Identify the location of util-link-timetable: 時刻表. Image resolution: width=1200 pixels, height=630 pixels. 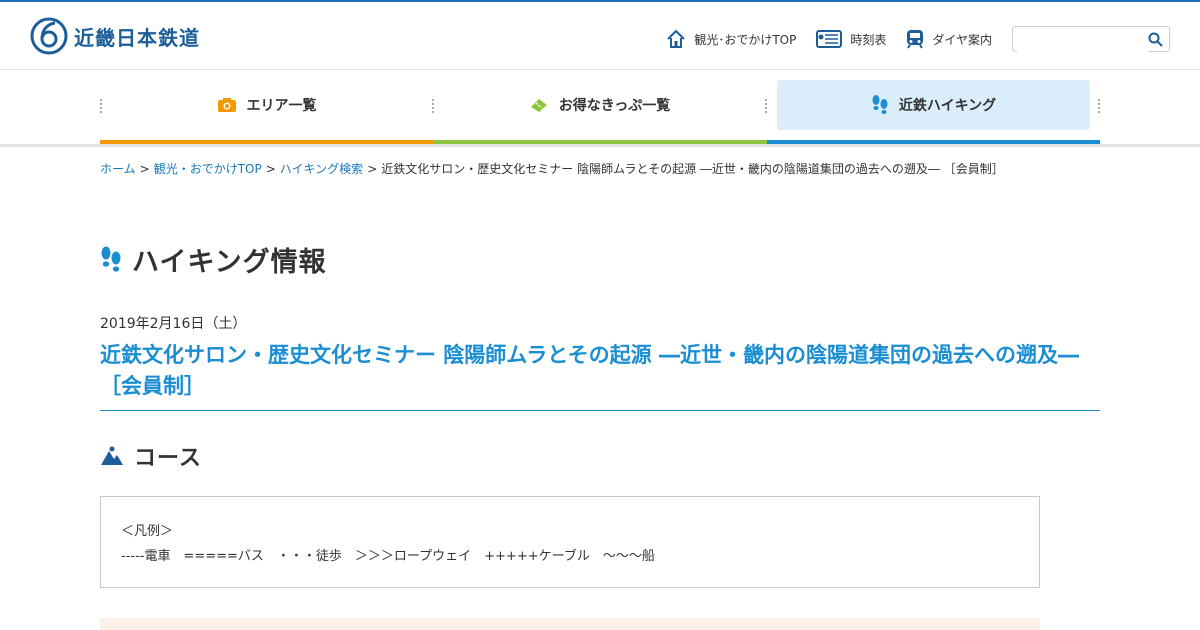
(851, 39).